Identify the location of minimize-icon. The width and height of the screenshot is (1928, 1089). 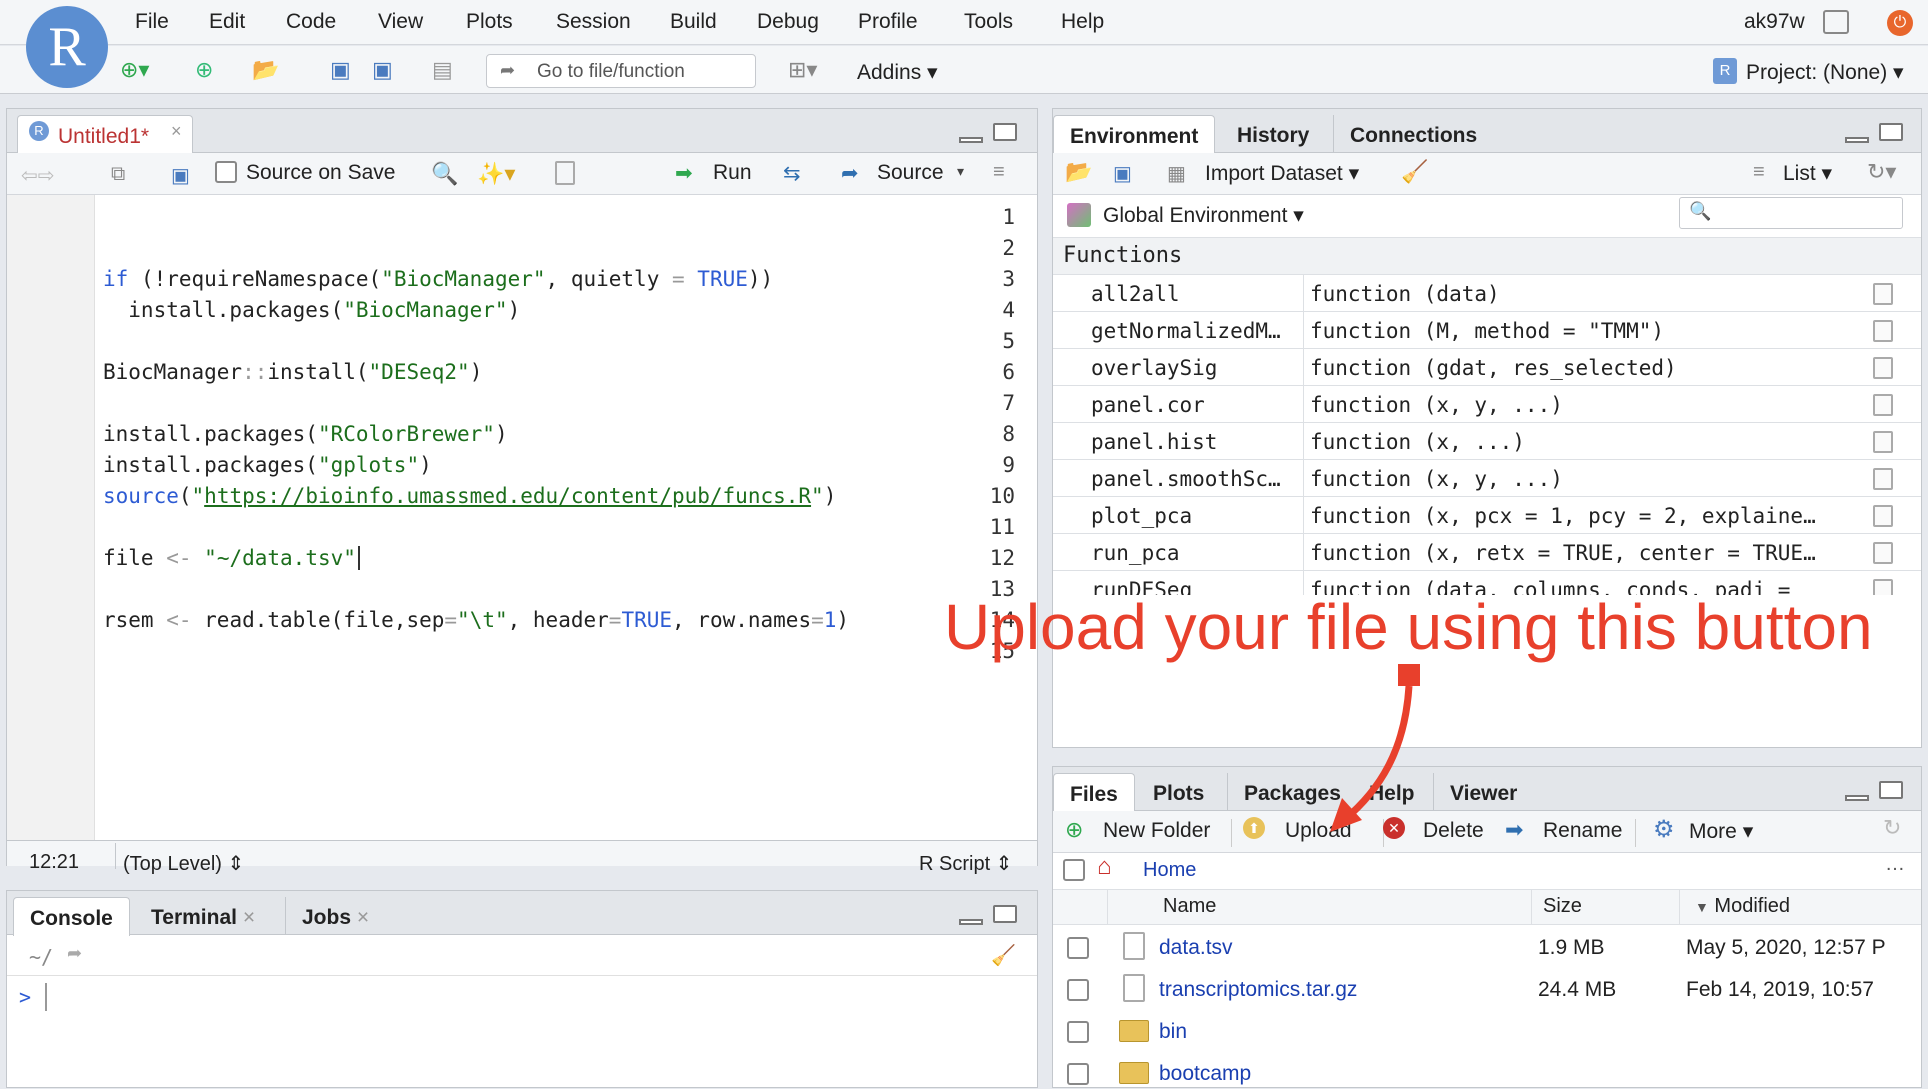
(971, 140).